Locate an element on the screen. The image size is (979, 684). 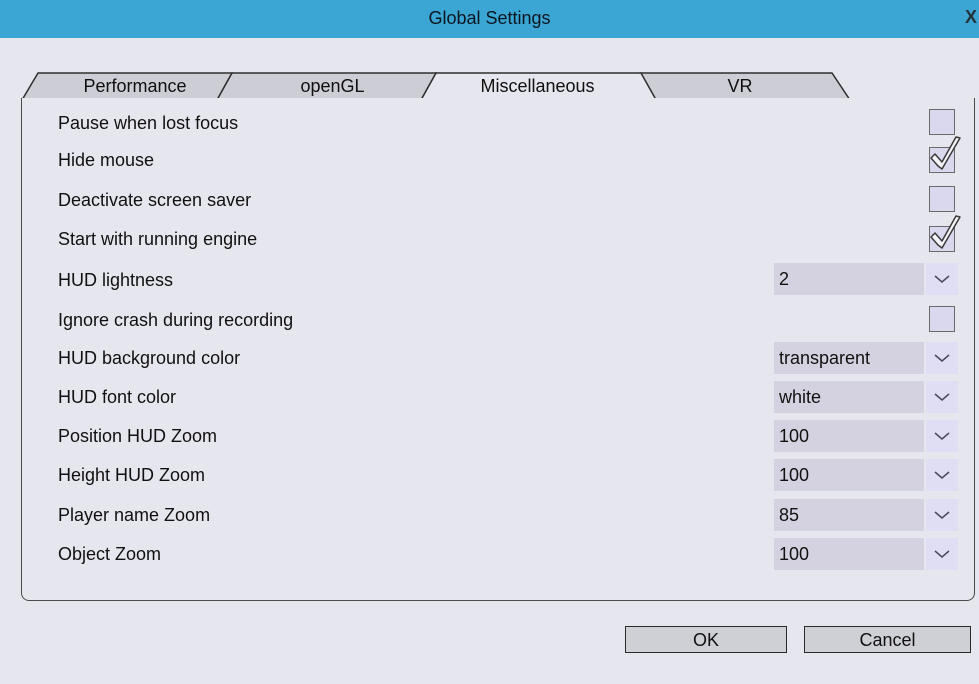
ok-button: OK is located at coordinates (706, 639).